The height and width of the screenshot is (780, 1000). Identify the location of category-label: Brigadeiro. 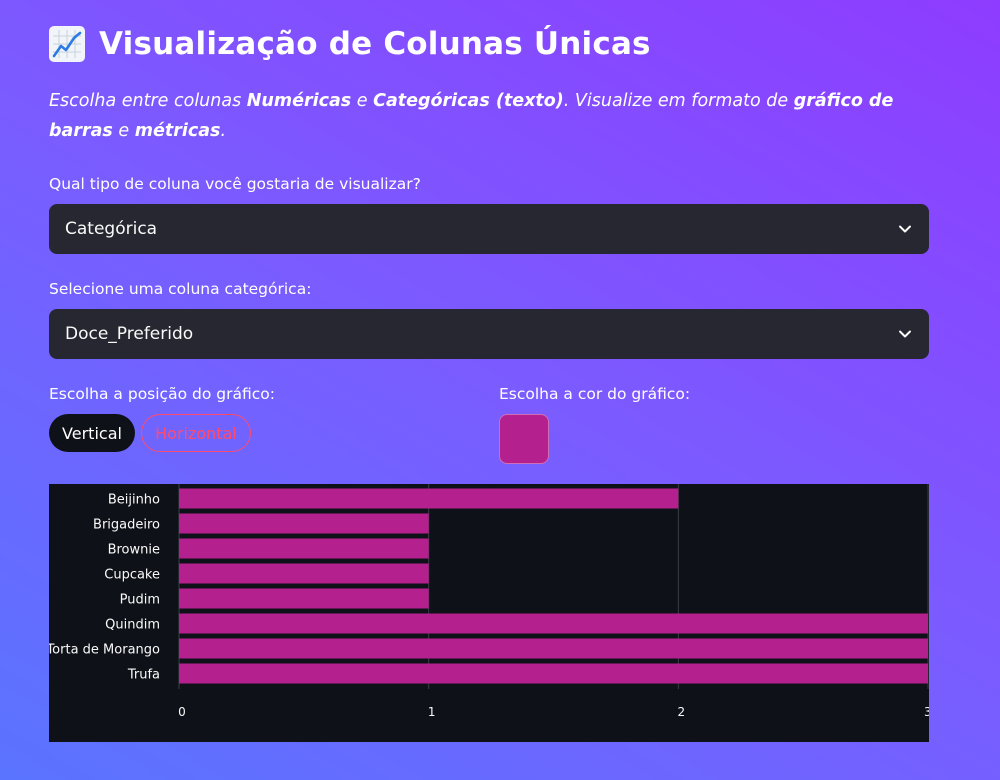
(126, 525).